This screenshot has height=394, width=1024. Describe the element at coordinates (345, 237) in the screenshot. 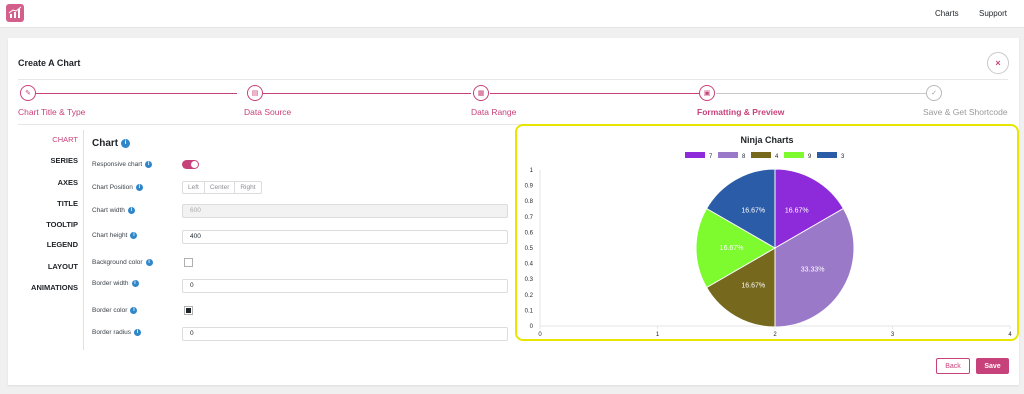

I see `chart-height-input: 400` at that location.